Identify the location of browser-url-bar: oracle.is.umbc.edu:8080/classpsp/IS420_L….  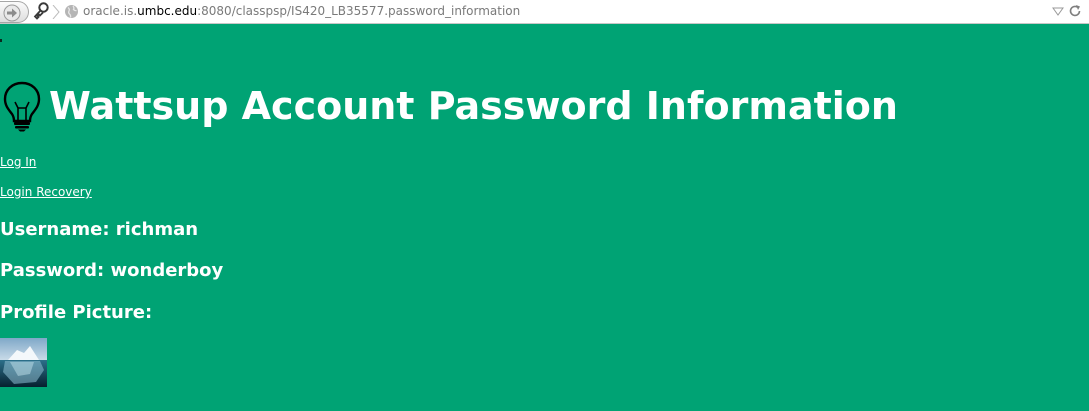
(544, 12).